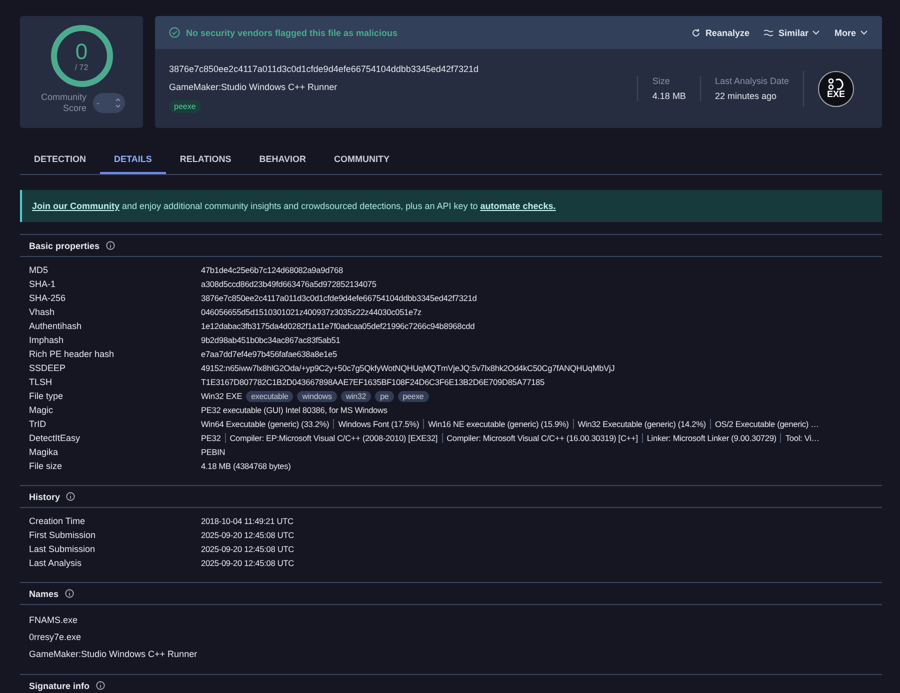 The width and height of the screenshot is (900, 693). What do you see at coordinates (518, 206) in the screenshot?
I see `automate-checks-link: automate checks.` at bounding box center [518, 206].